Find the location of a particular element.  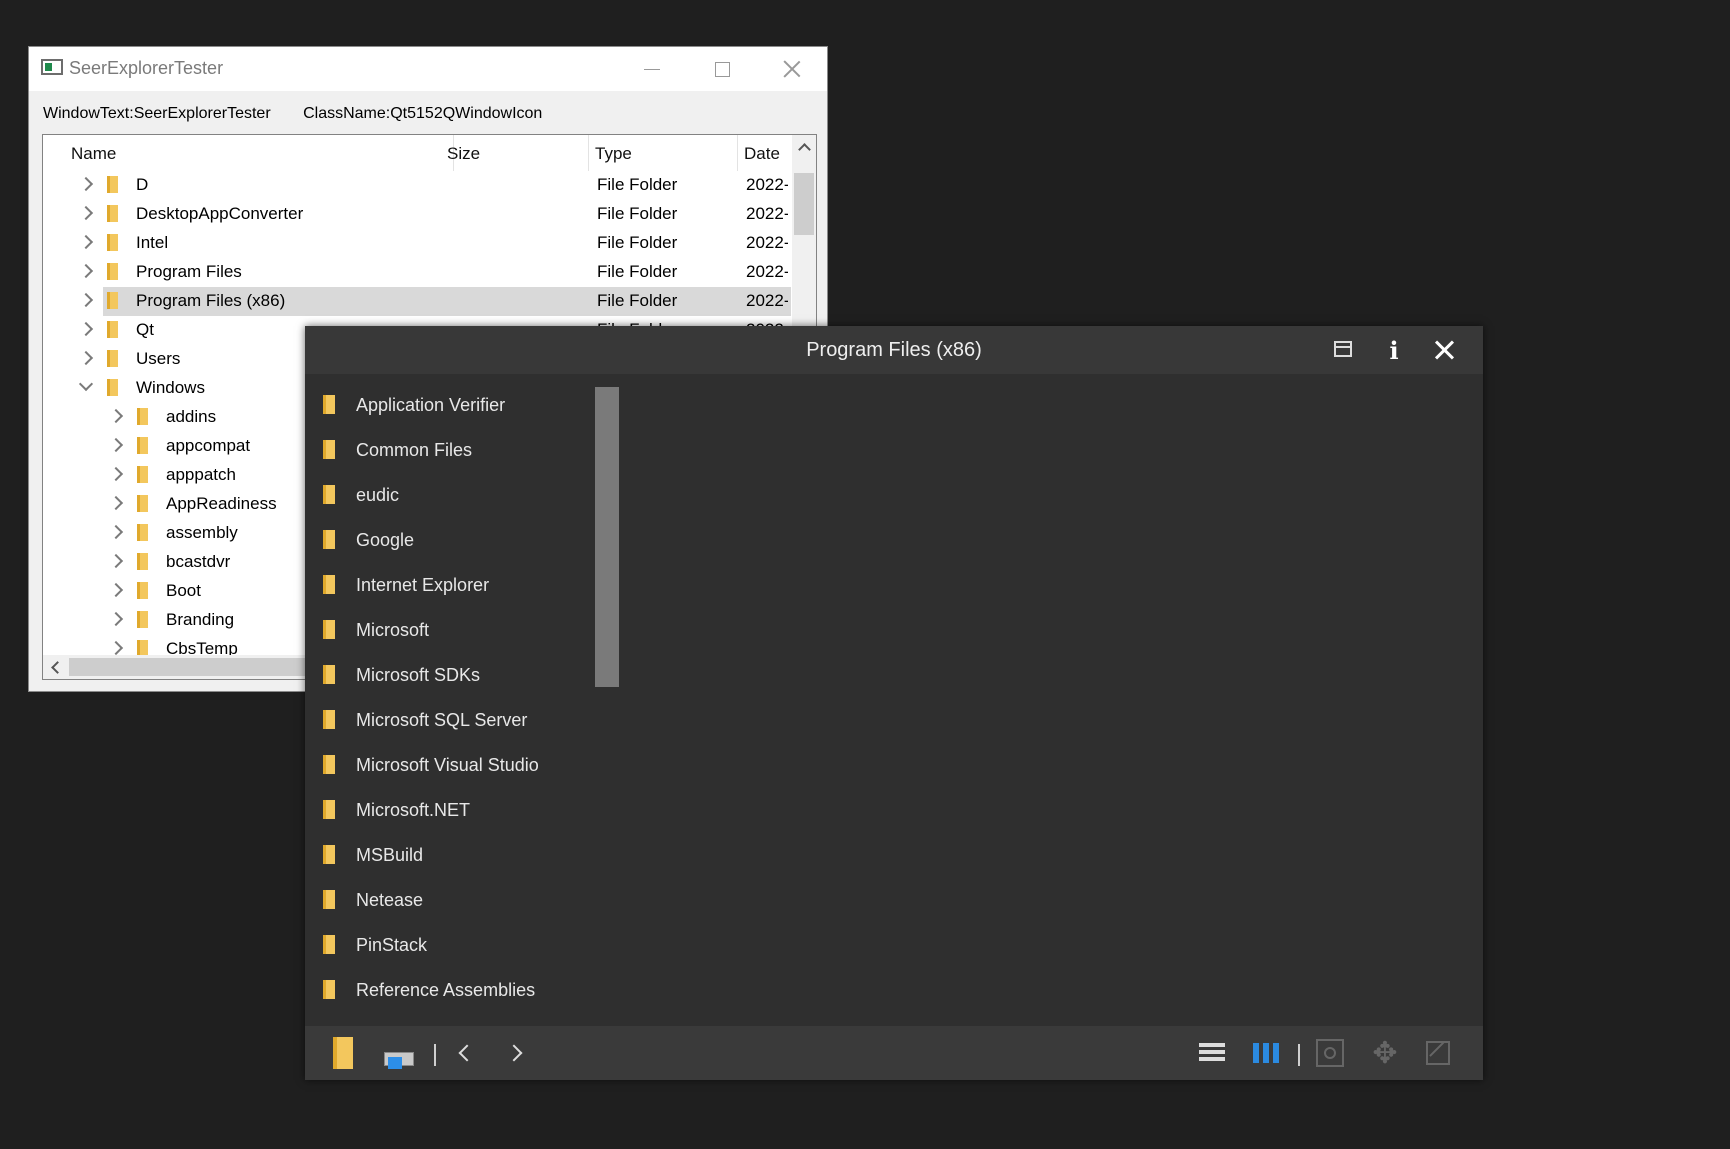

folder-name: PinStack is located at coordinates (392, 945).